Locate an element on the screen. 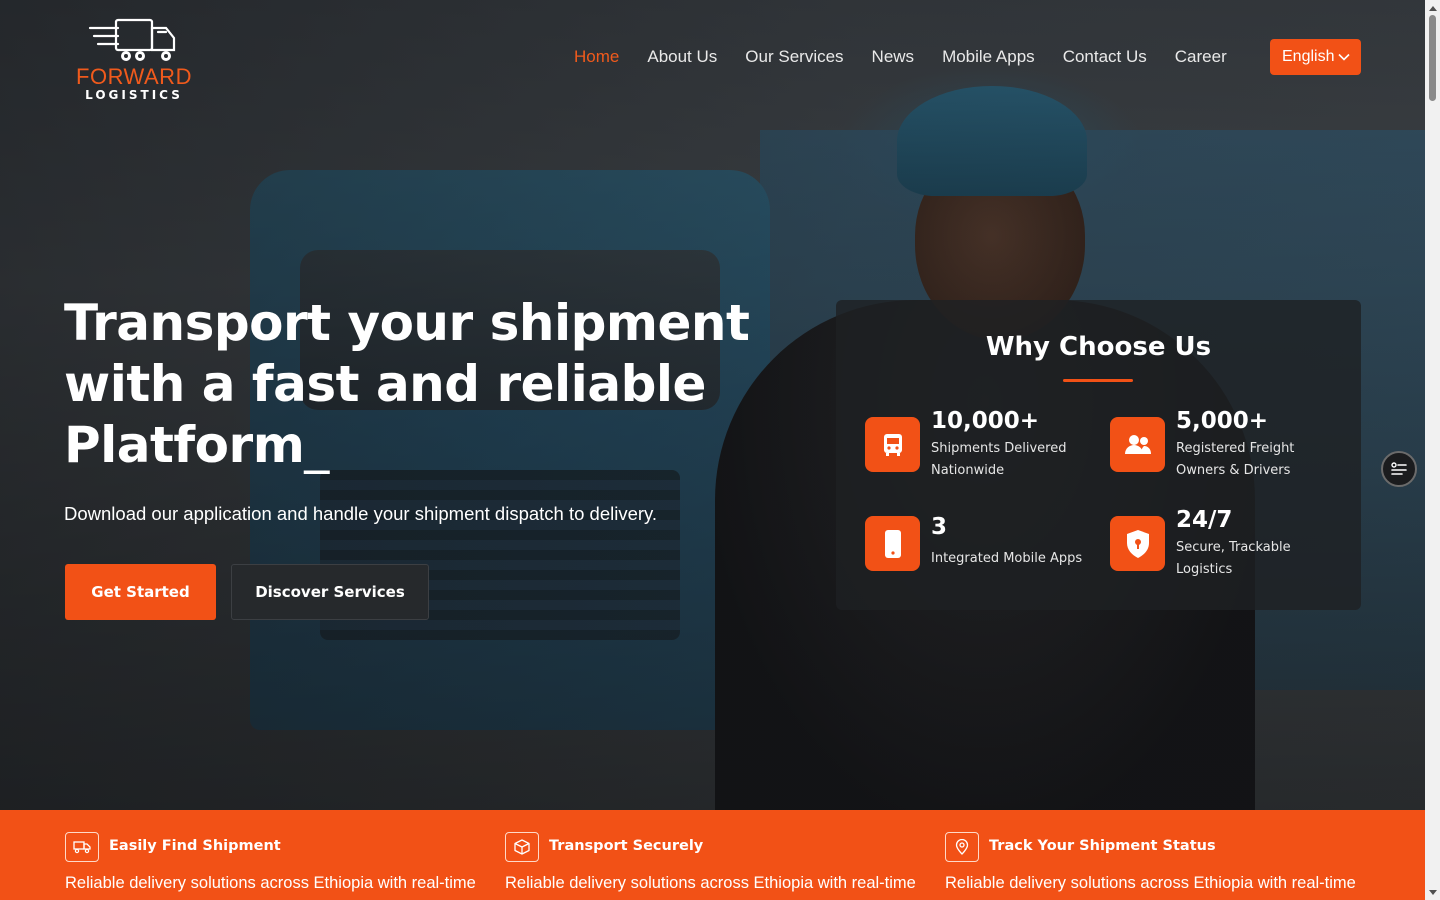  nav-item-career: Career is located at coordinates (1201, 57).